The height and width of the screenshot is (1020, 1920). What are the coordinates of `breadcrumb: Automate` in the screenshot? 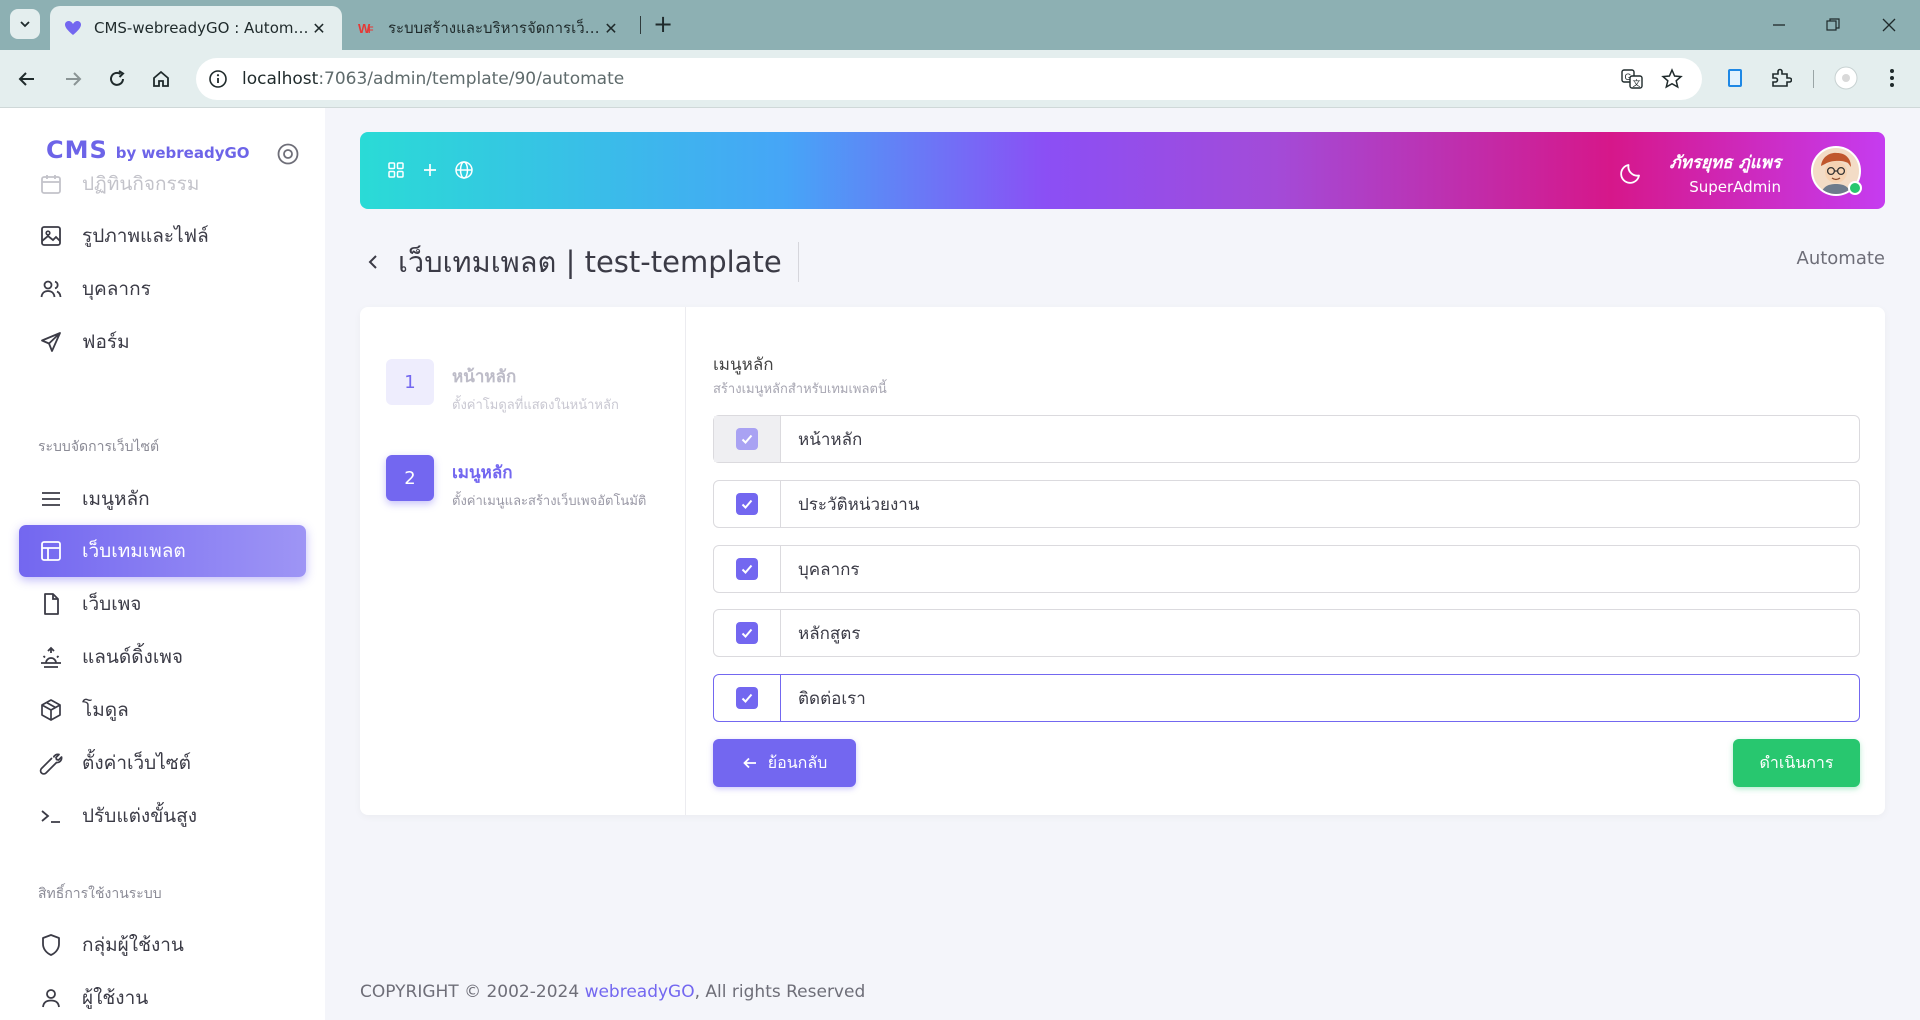 It's located at (1841, 258).